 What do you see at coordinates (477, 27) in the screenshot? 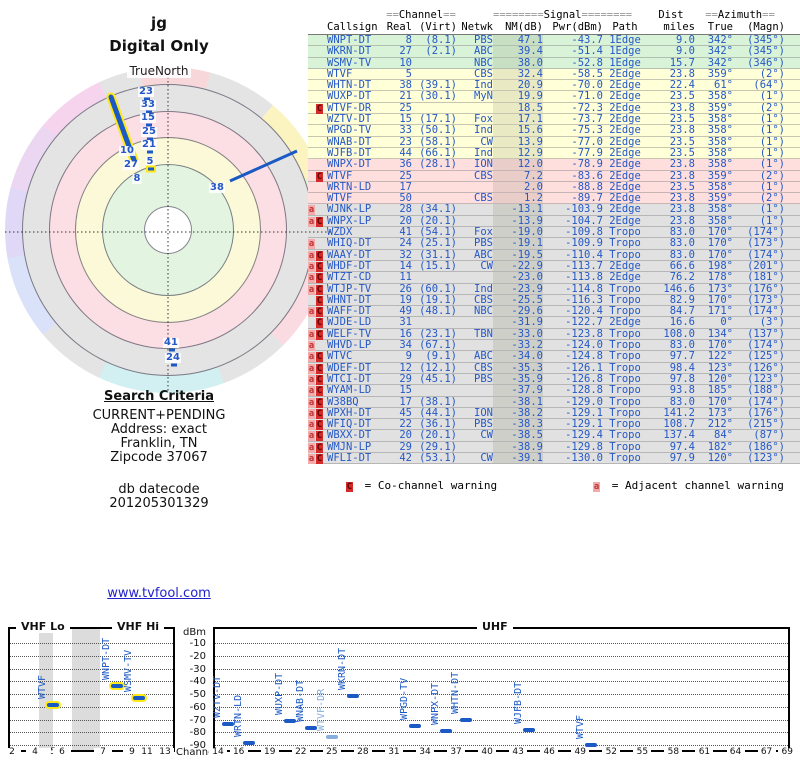
I see `column-header: Netwk` at bounding box center [477, 27].